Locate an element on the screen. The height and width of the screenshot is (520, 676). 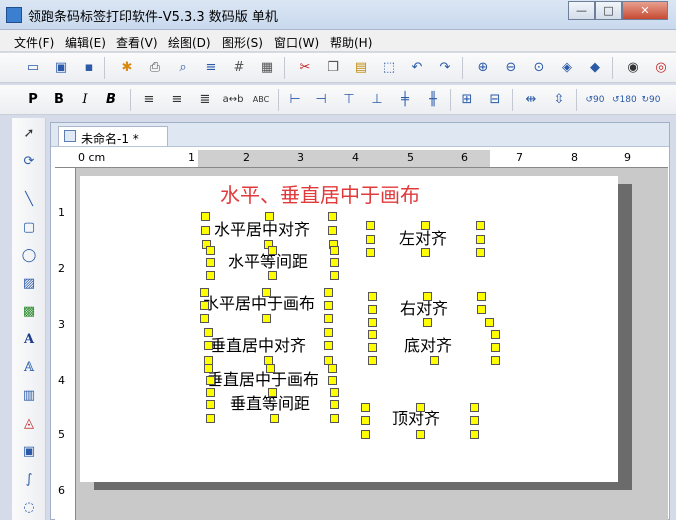
new-icon: ▭ is located at coordinates (33, 68).